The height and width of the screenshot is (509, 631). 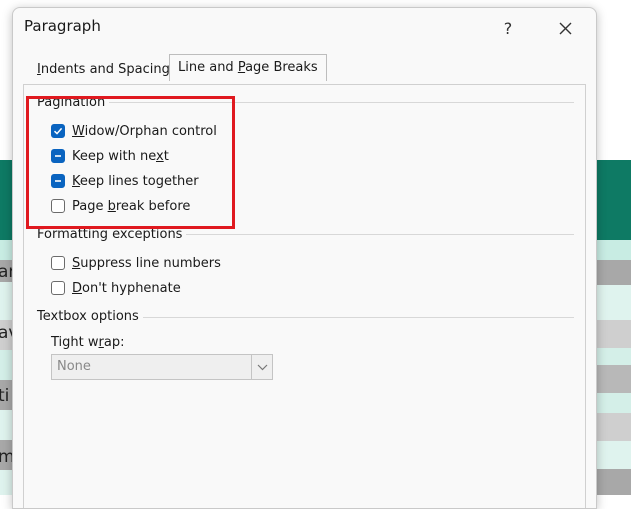 I want to click on dialog-title: Paragraph, so click(x=62, y=26).